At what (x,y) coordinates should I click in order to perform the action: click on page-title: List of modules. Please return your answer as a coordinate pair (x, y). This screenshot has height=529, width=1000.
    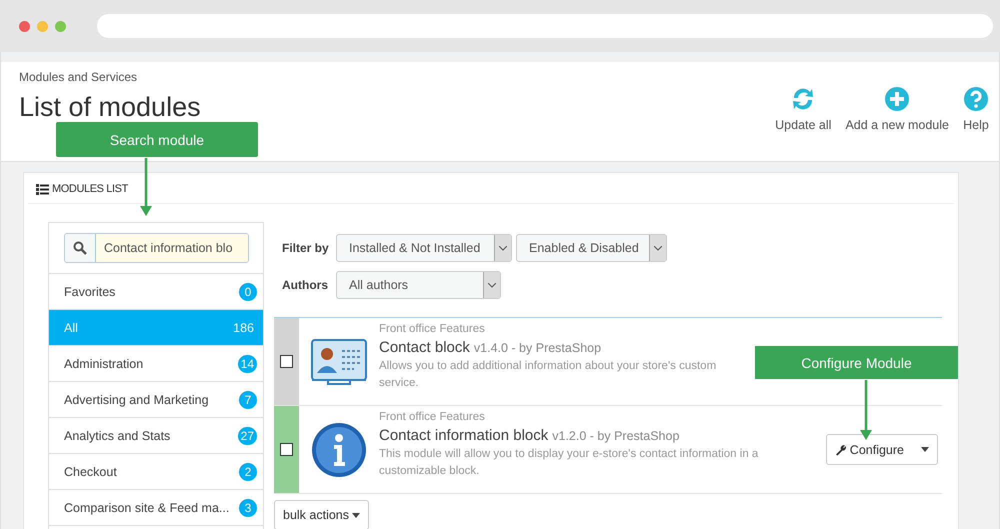
    Looking at the image, I should click on (110, 107).